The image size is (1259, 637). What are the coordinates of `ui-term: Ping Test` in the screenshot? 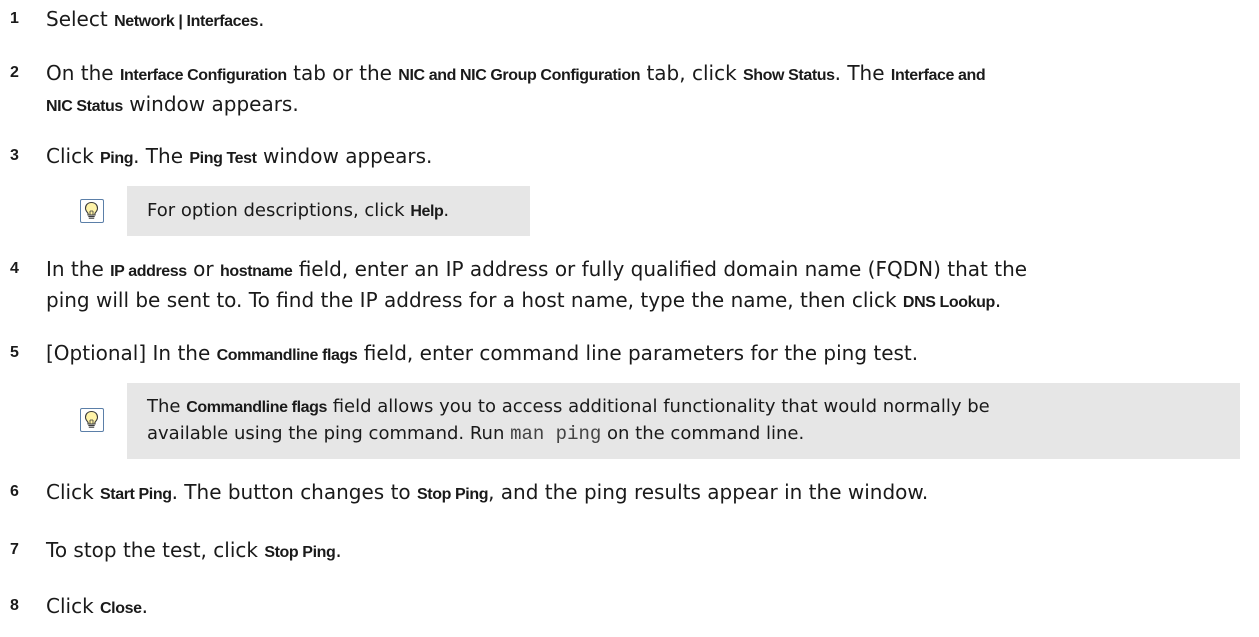 It's located at (223, 158).